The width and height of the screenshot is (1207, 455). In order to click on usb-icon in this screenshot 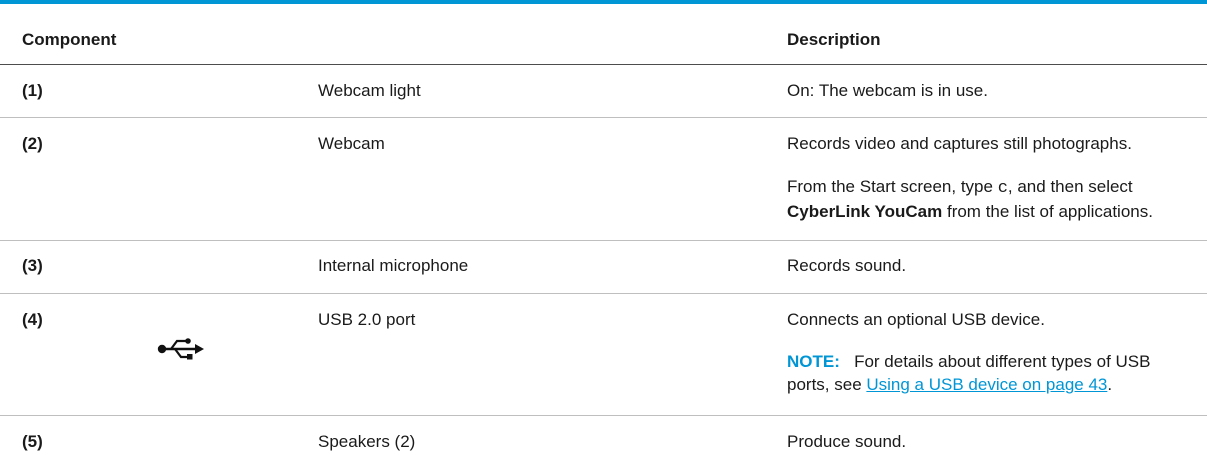, I will do `click(180, 349)`.